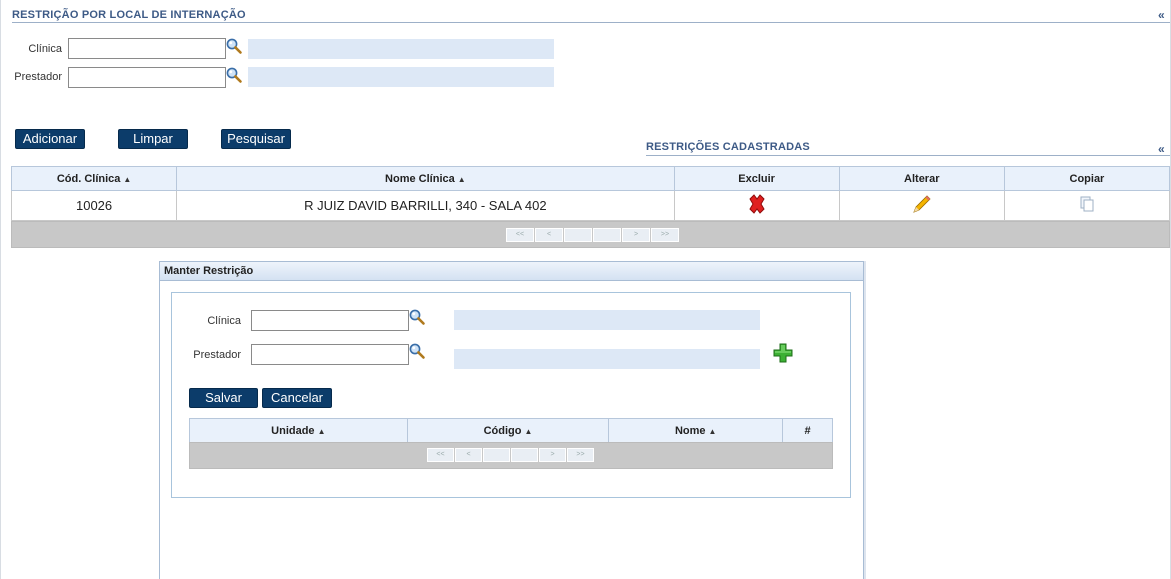  What do you see at coordinates (511, 271) in the screenshot?
I see `dialog-header: Manter Restrição` at bounding box center [511, 271].